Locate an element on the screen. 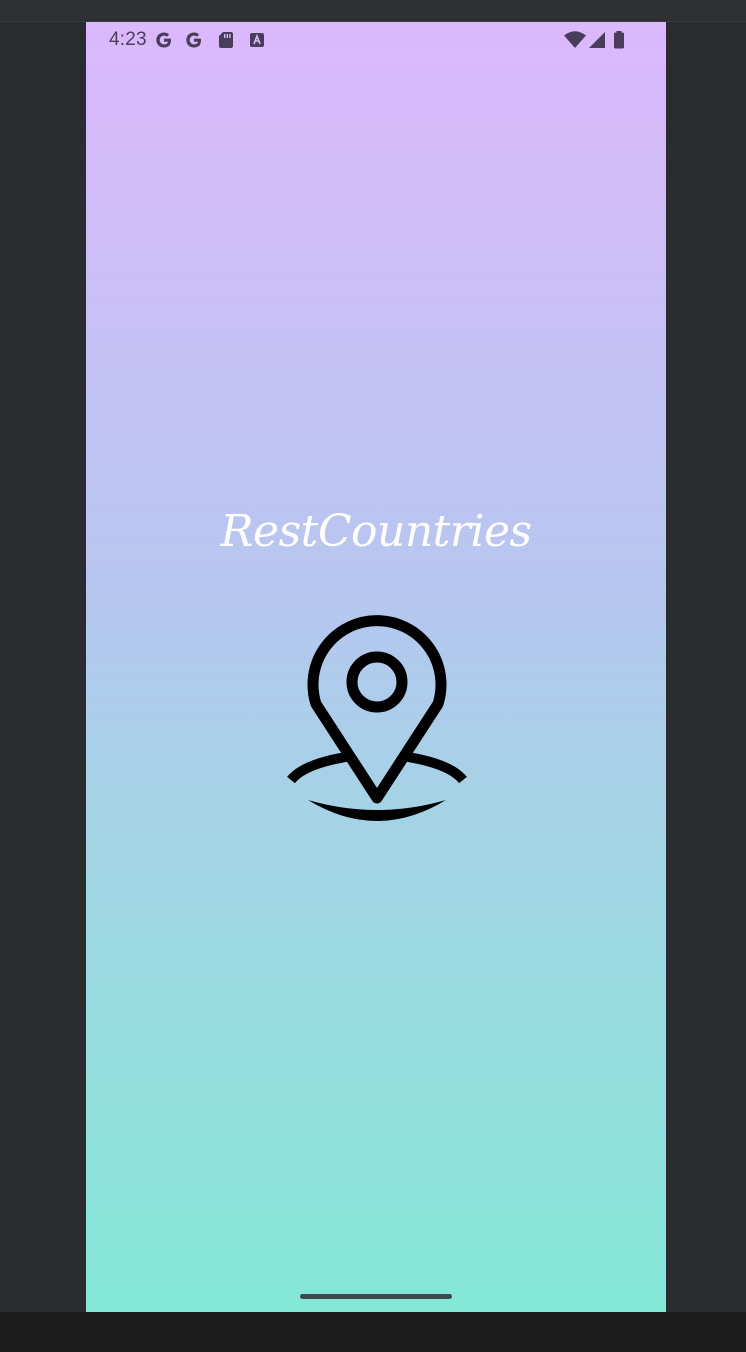 Image resolution: width=746 pixels, height=1352 pixels. emulator-top-bar is located at coordinates (373, 11).